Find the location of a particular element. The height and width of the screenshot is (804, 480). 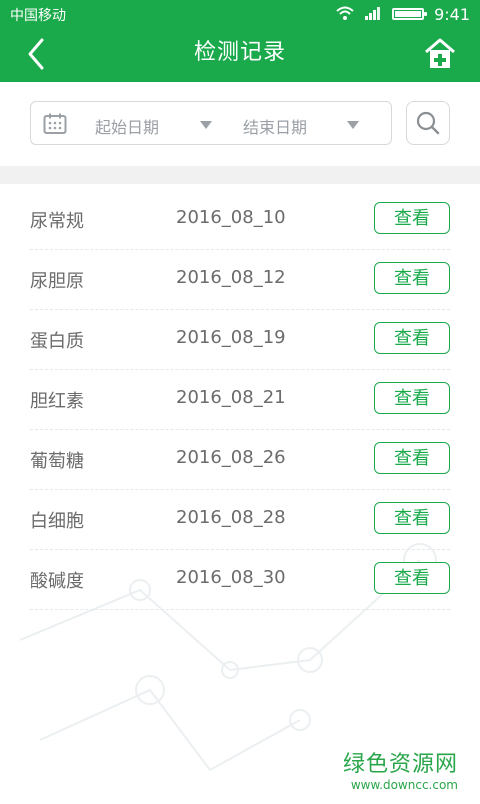

list-item: 葡萄糖 2016_08_26 查看 is located at coordinates (240, 460).